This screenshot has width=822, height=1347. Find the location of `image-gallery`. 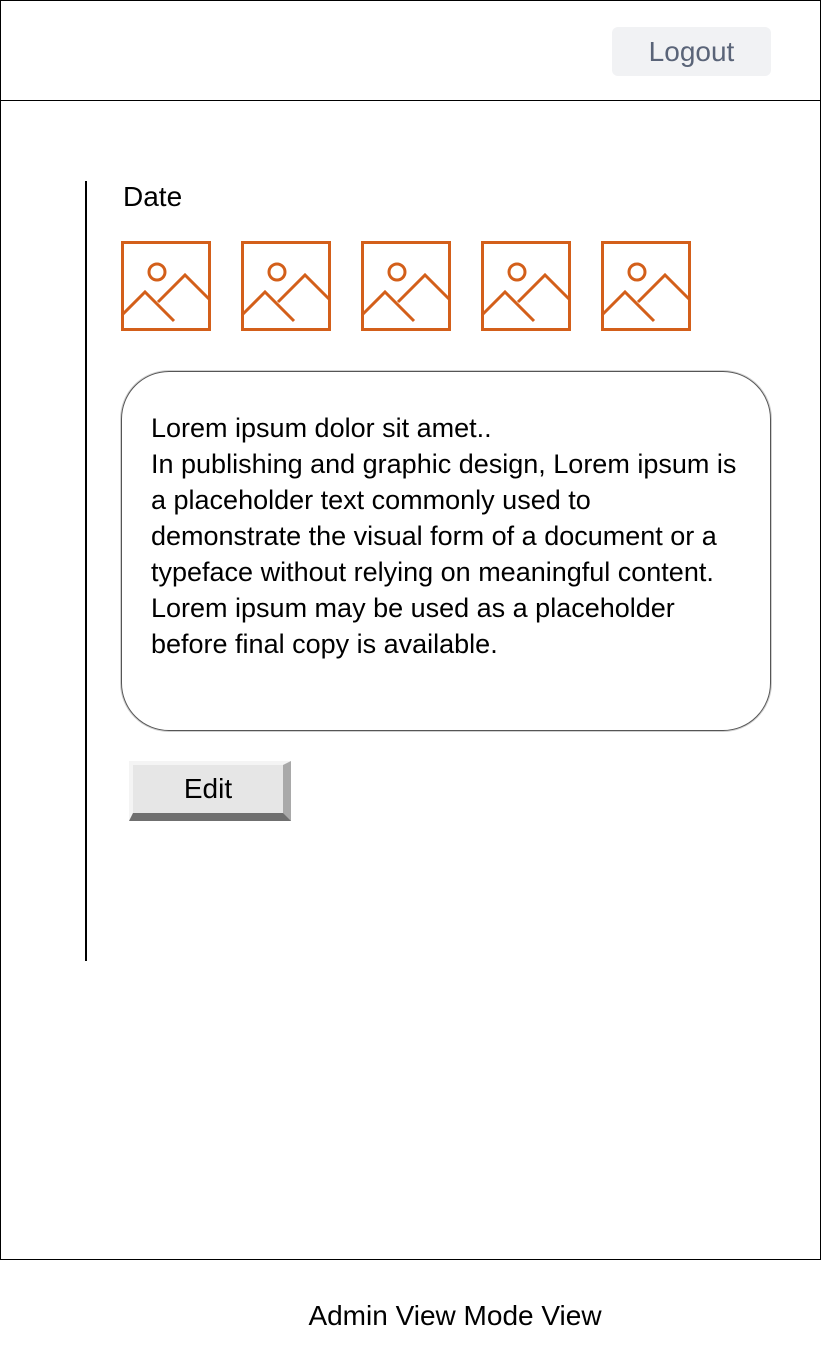

image-gallery is located at coordinates (406, 286).